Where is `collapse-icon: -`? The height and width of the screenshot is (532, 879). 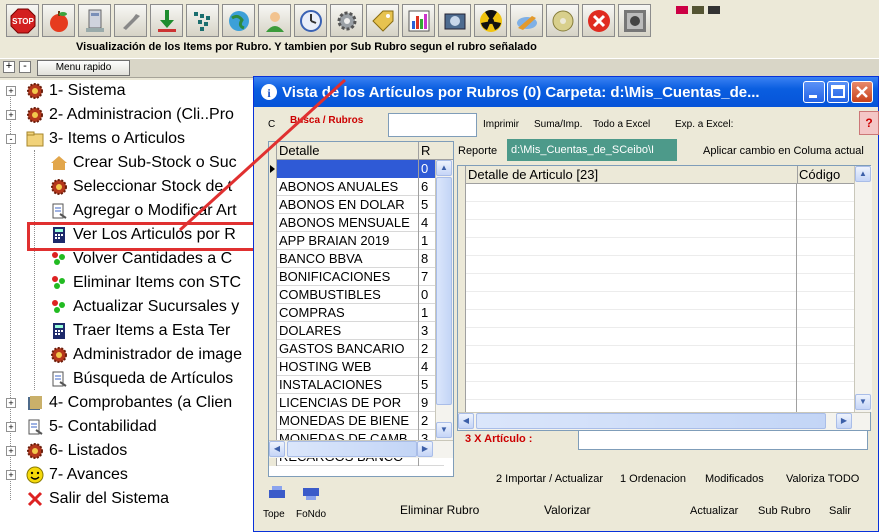
collapse-icon: - is located at coordinates (11, 139).